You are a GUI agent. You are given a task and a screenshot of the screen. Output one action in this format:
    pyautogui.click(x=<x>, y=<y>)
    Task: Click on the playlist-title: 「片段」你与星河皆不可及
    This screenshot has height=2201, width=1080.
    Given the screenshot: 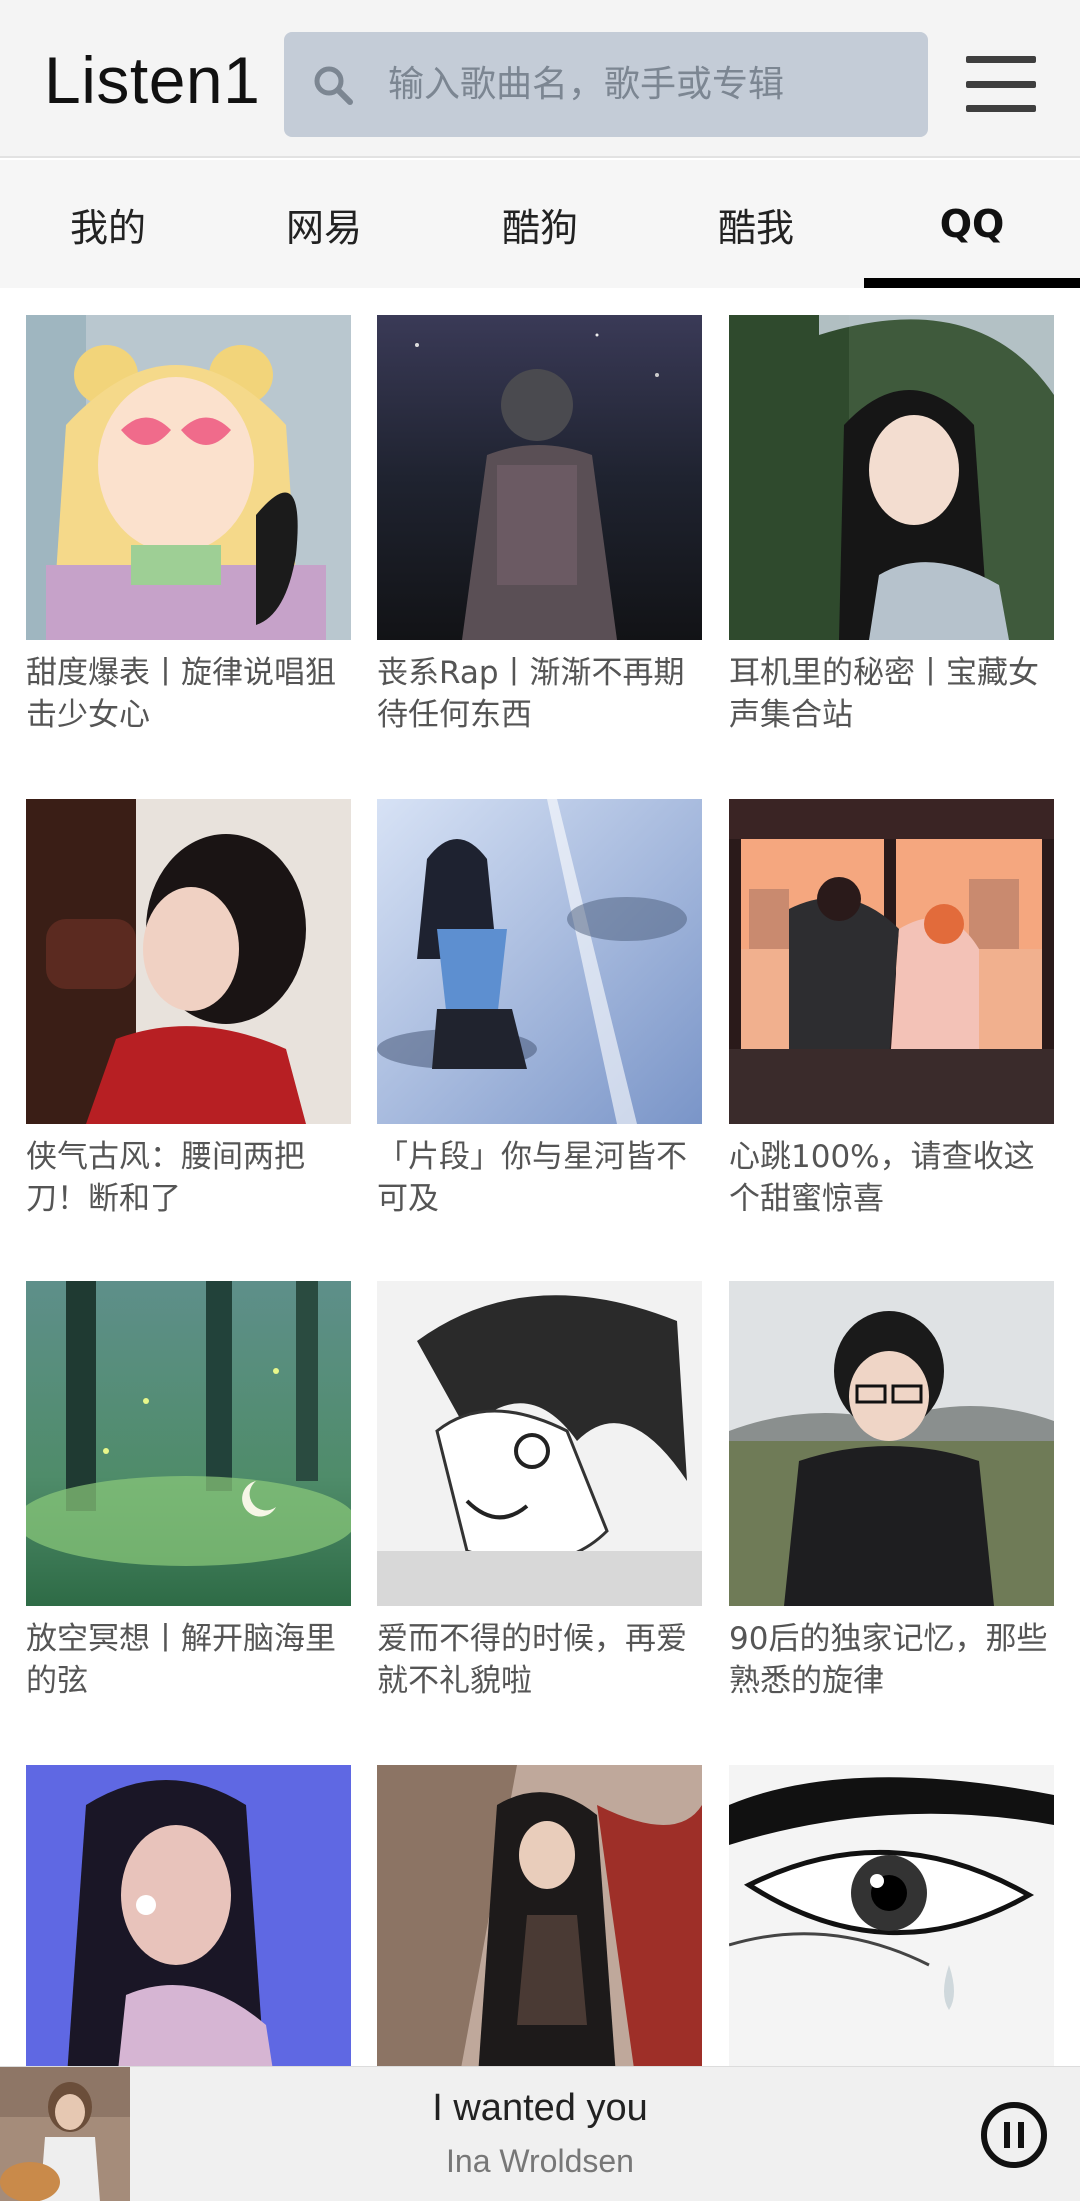 What is the action you would take?
    pyautogui.click(x=532, y=1178)
    